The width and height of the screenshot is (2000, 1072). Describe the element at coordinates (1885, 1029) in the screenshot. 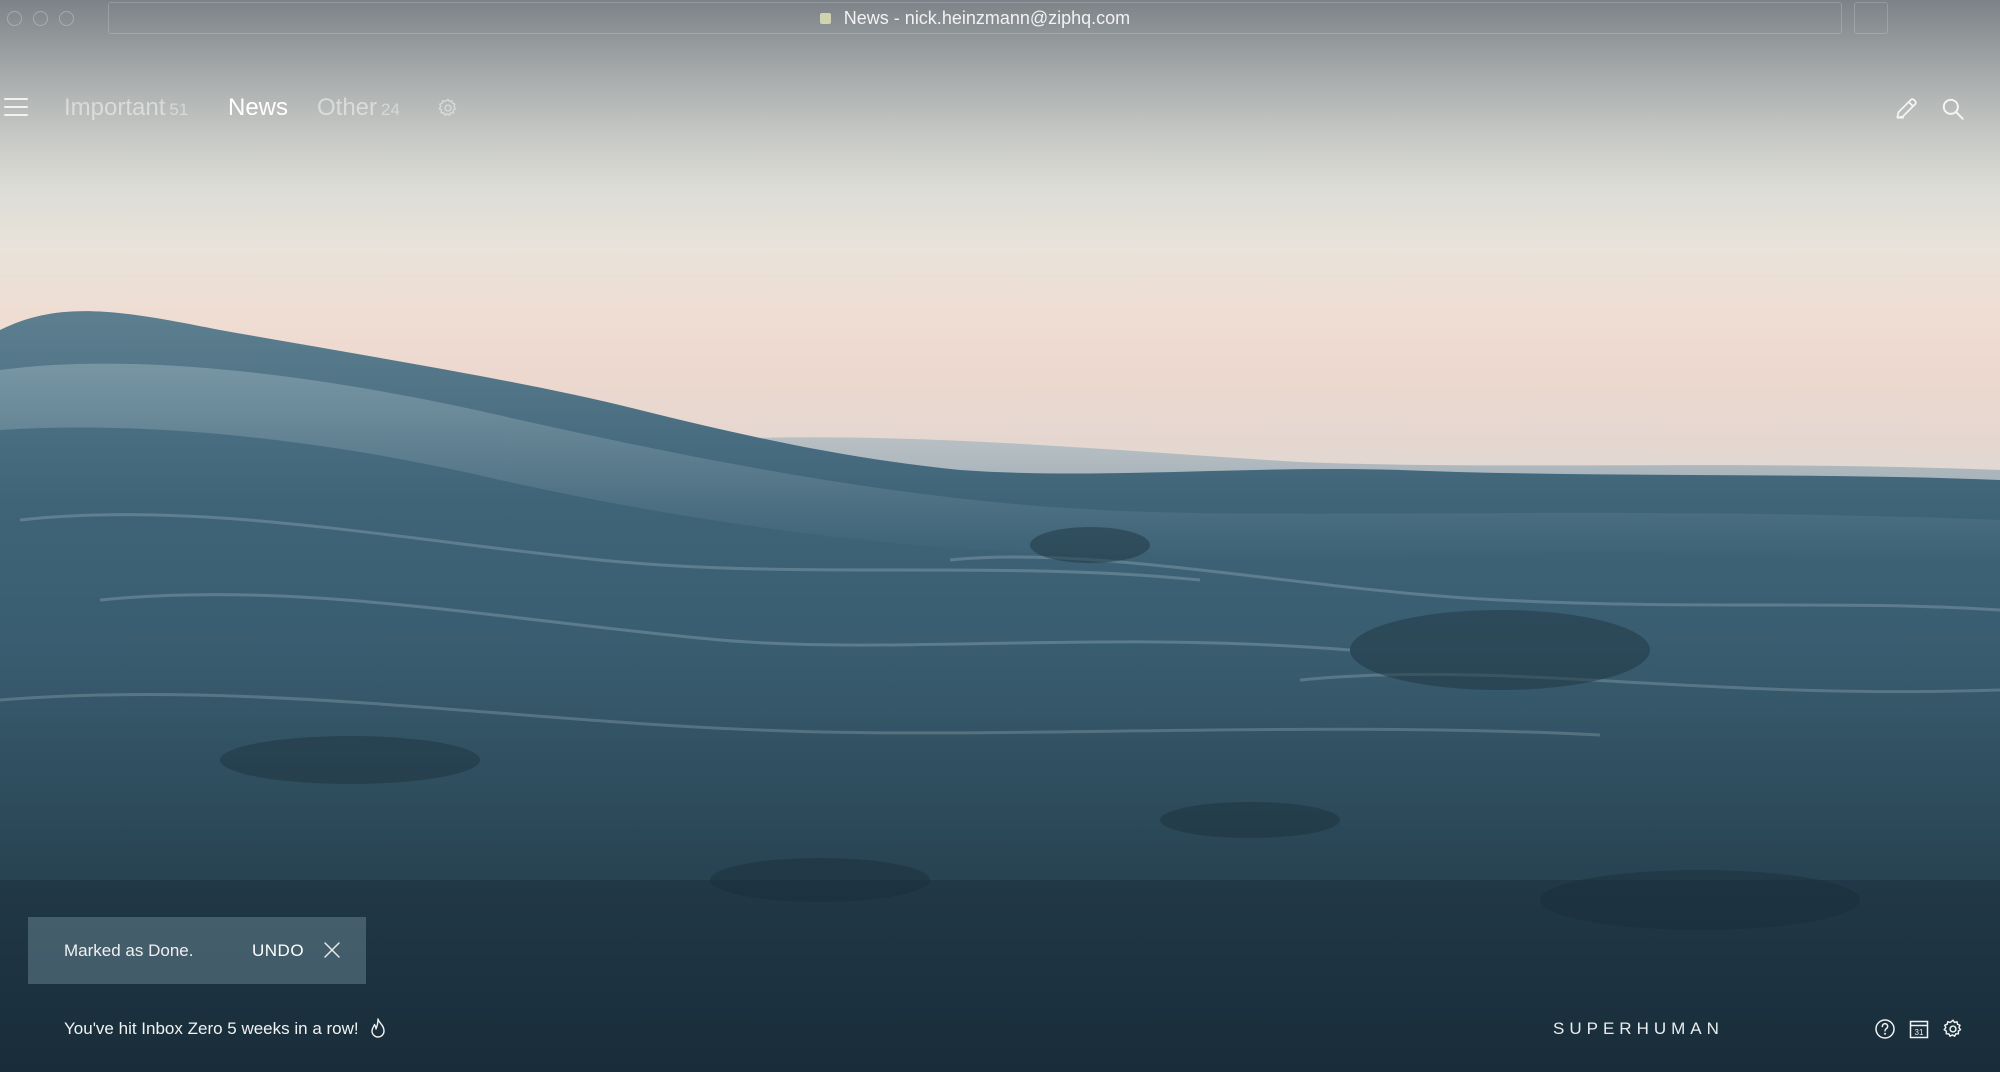

I see `help-icon` at that location.